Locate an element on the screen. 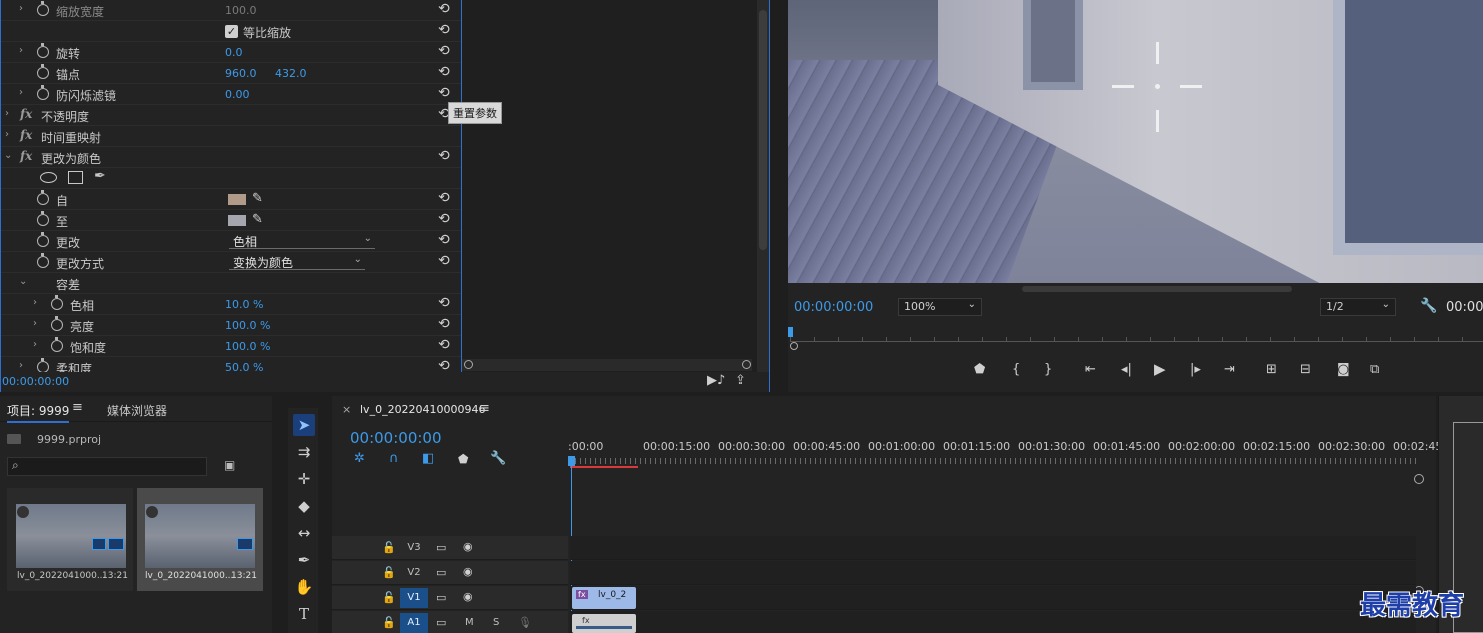  lock-icon: 🔓 is located at coordinates (389, 597).